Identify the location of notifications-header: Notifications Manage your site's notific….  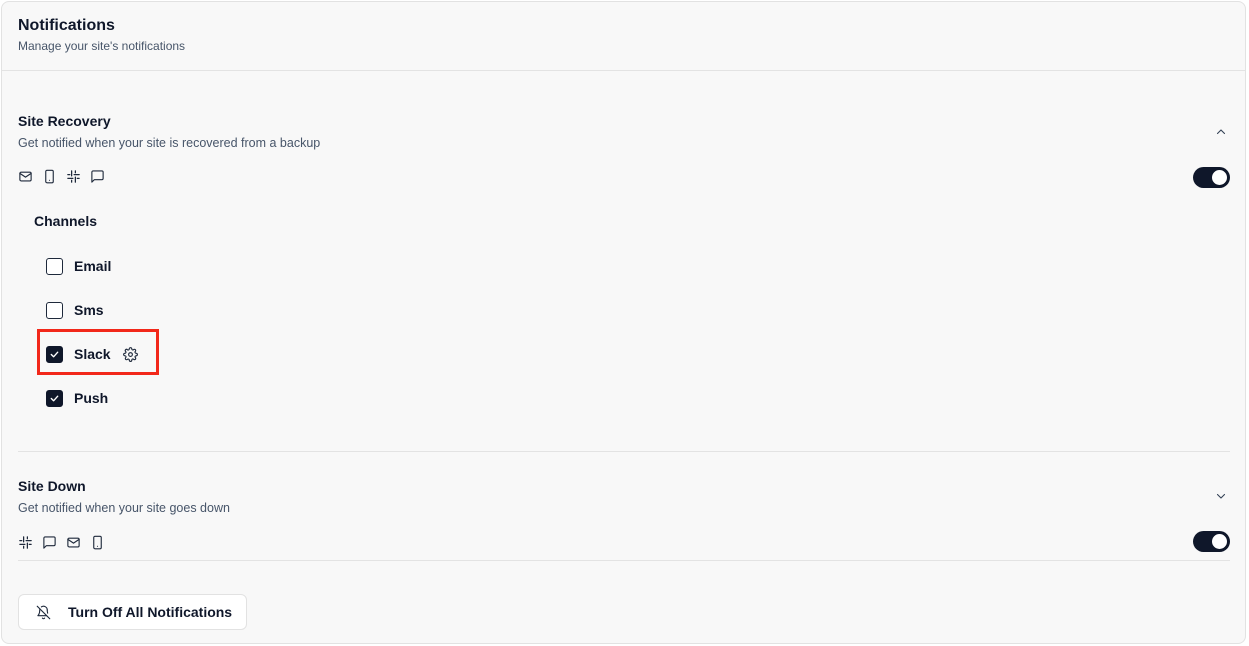
(623, 36).